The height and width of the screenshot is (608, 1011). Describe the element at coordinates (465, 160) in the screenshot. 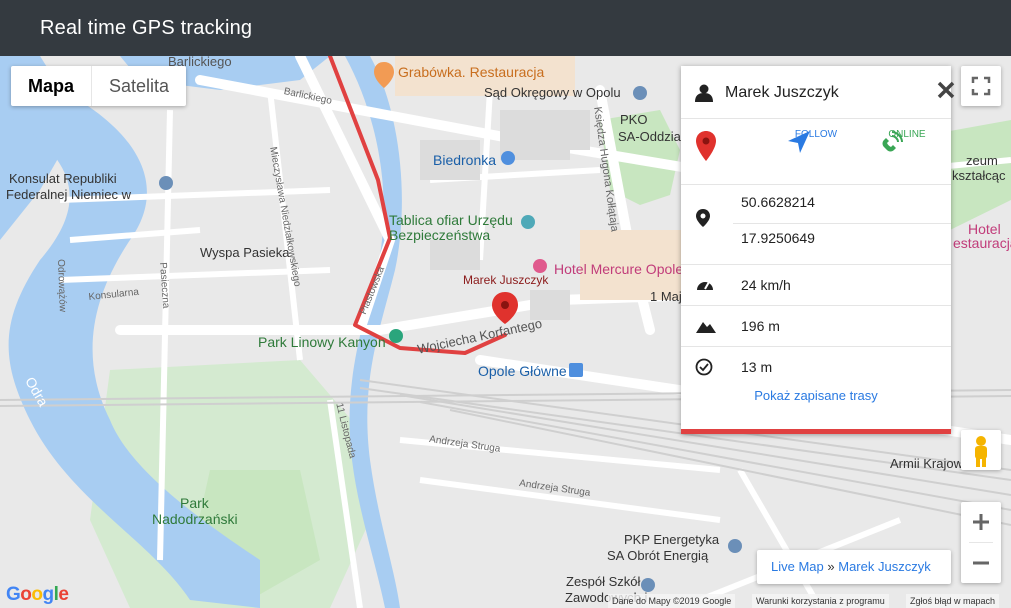

I see `map-label: Biedronka` at that location.